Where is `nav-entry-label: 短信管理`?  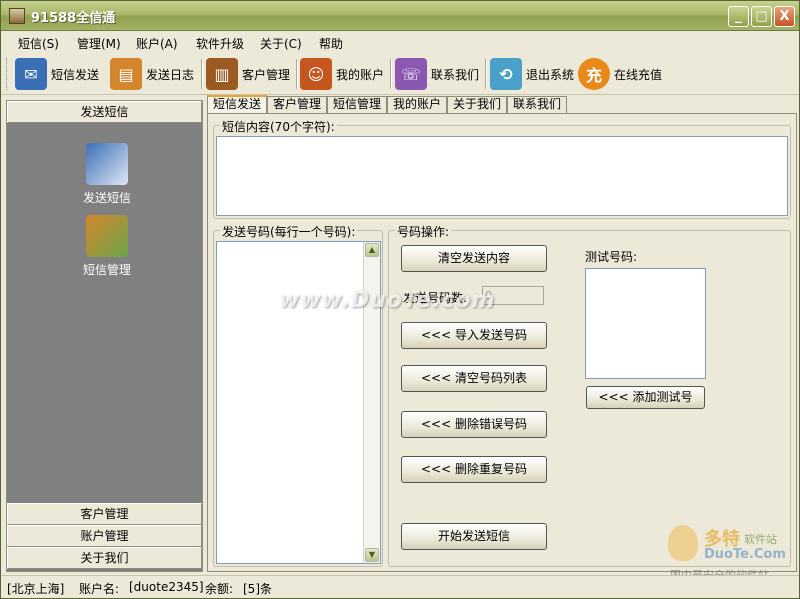
nav-entry-label: 短信管理 is located at coordinates (106, 270).